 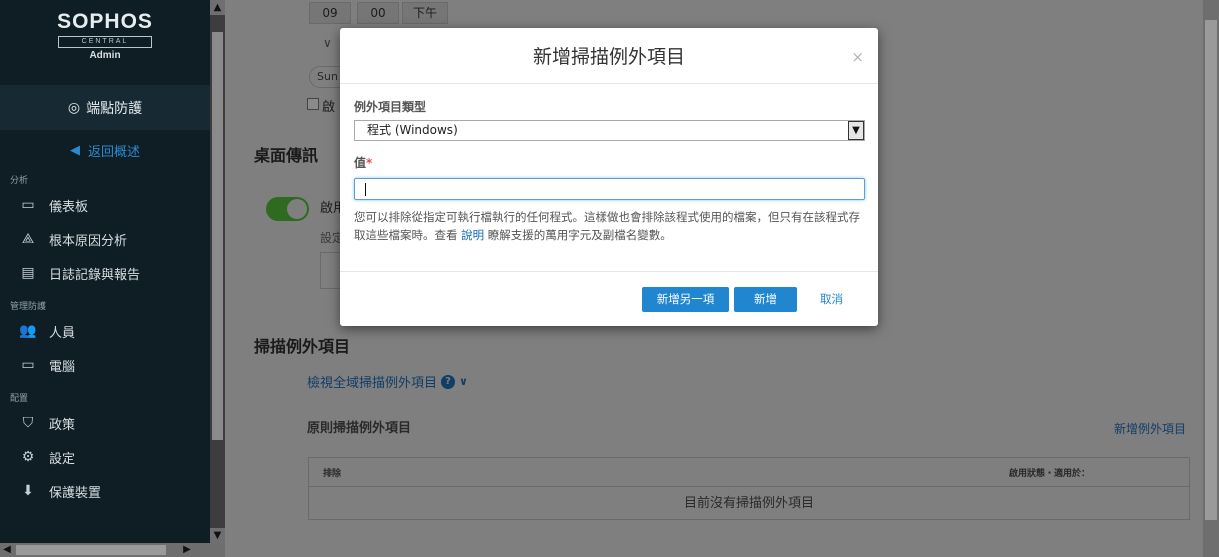 I want to click on toggle-knob, so click(x=297, y=209).